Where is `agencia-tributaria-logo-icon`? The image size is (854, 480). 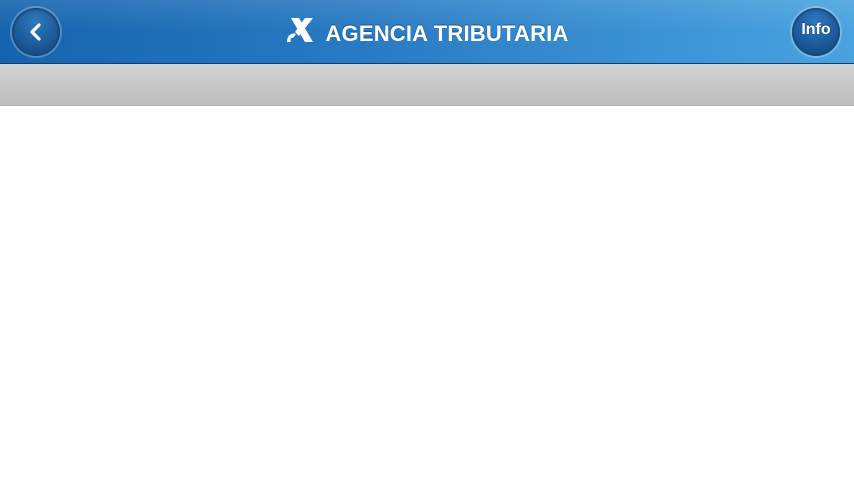 agencia-tributaria-logo-icon is located at coordinates (300, 30).